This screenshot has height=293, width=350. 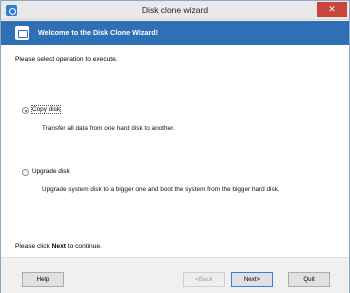 I want to click on copy-disk-radio, so click(x=25, y=110).